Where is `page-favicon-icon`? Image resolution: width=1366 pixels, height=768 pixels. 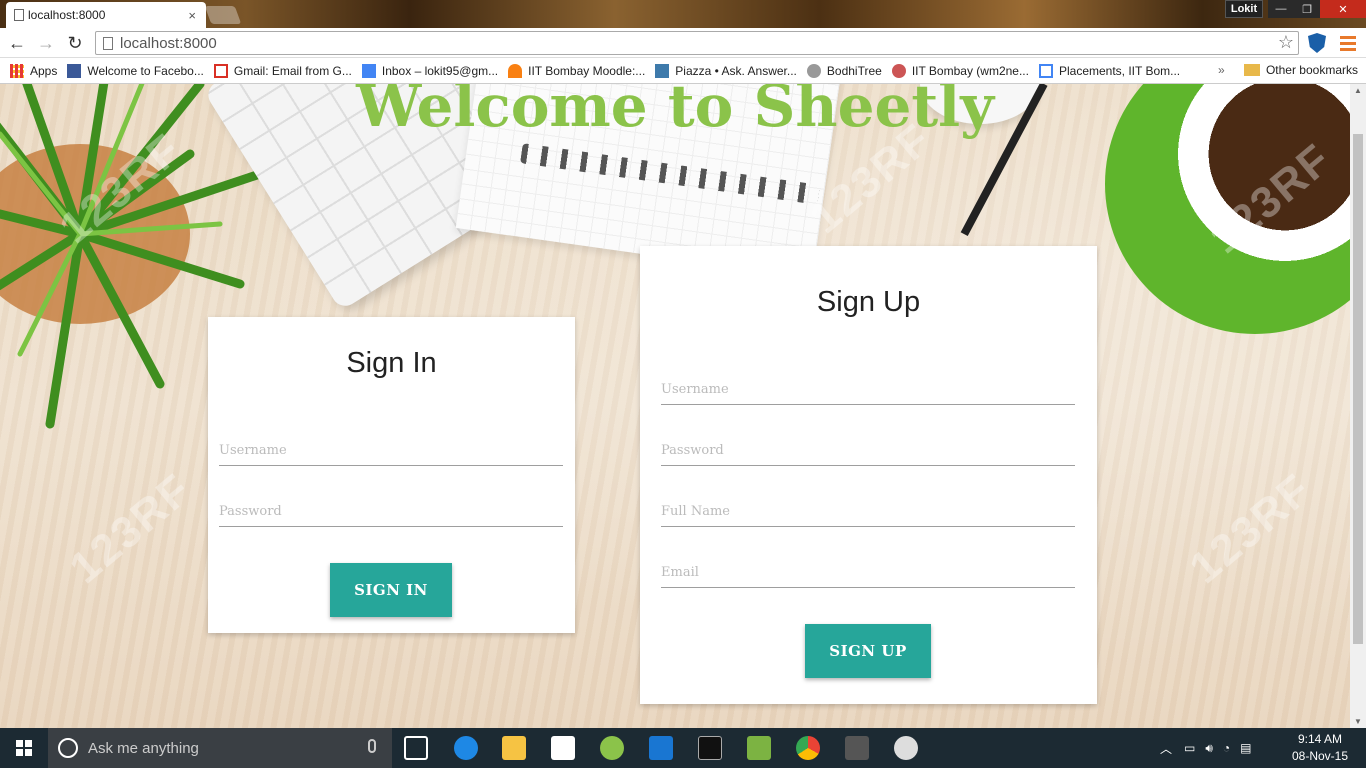
page-favicon-icon is located at coordinates (19, 15).